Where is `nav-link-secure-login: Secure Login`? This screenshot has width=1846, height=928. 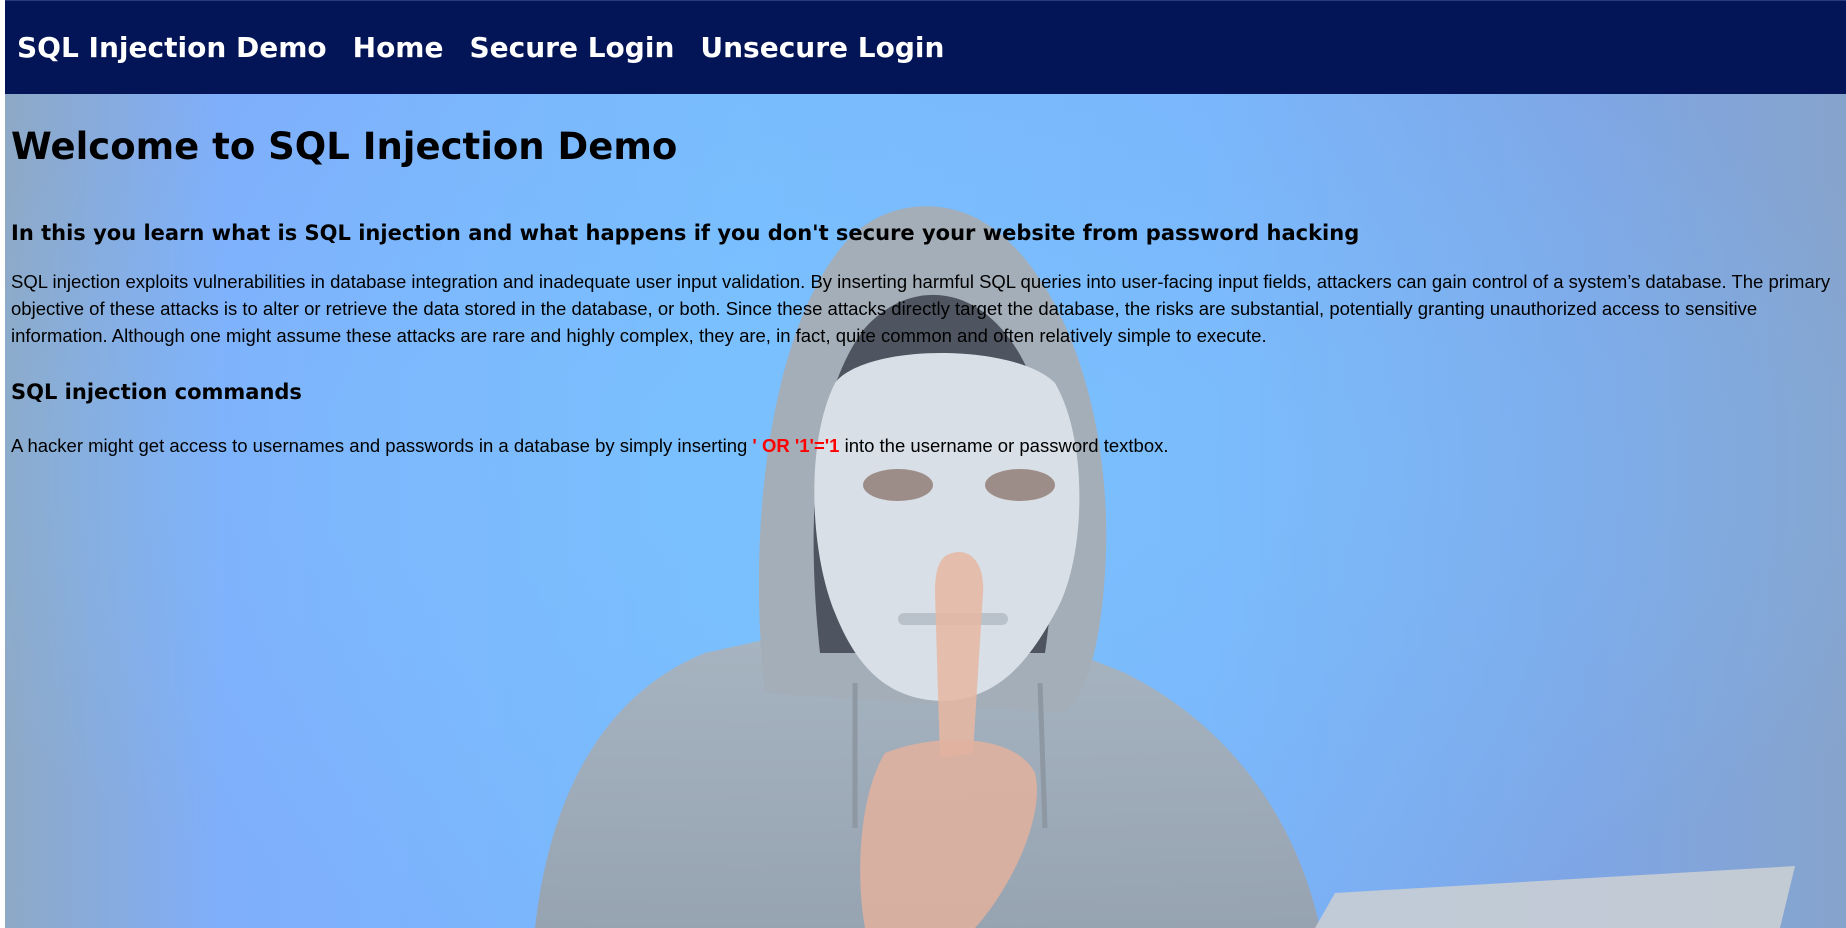
nav-link-secure-login: Secure Login is located at coordinates (571, 47).